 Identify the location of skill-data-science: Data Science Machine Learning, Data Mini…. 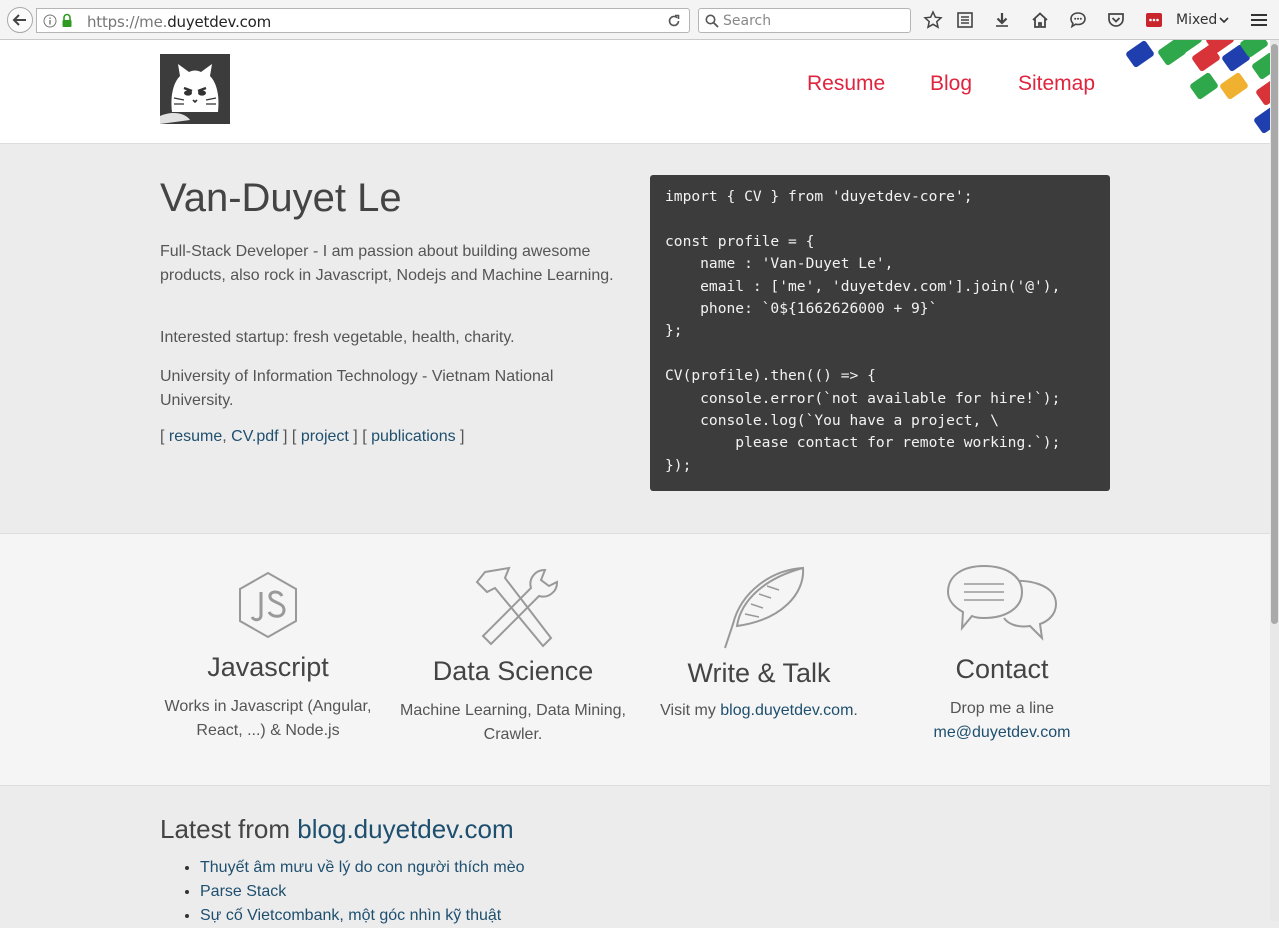
(513, 654).